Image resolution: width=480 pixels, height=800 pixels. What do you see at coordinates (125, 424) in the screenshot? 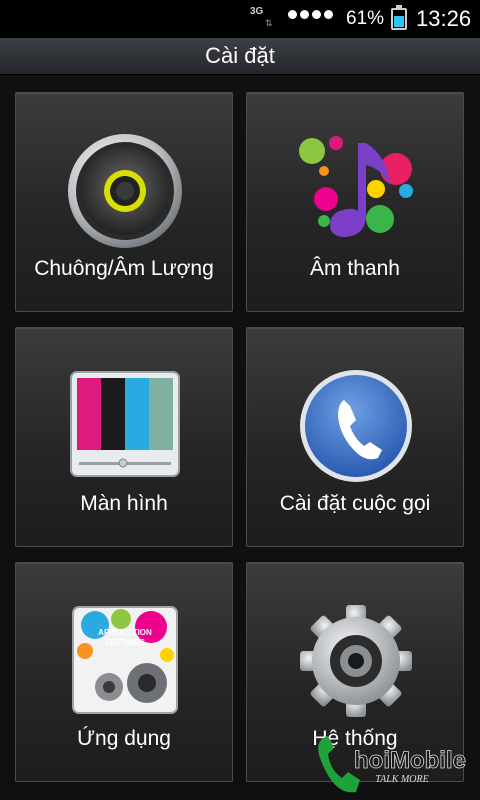
I see `display-icon` at bounding box center [125, 424].